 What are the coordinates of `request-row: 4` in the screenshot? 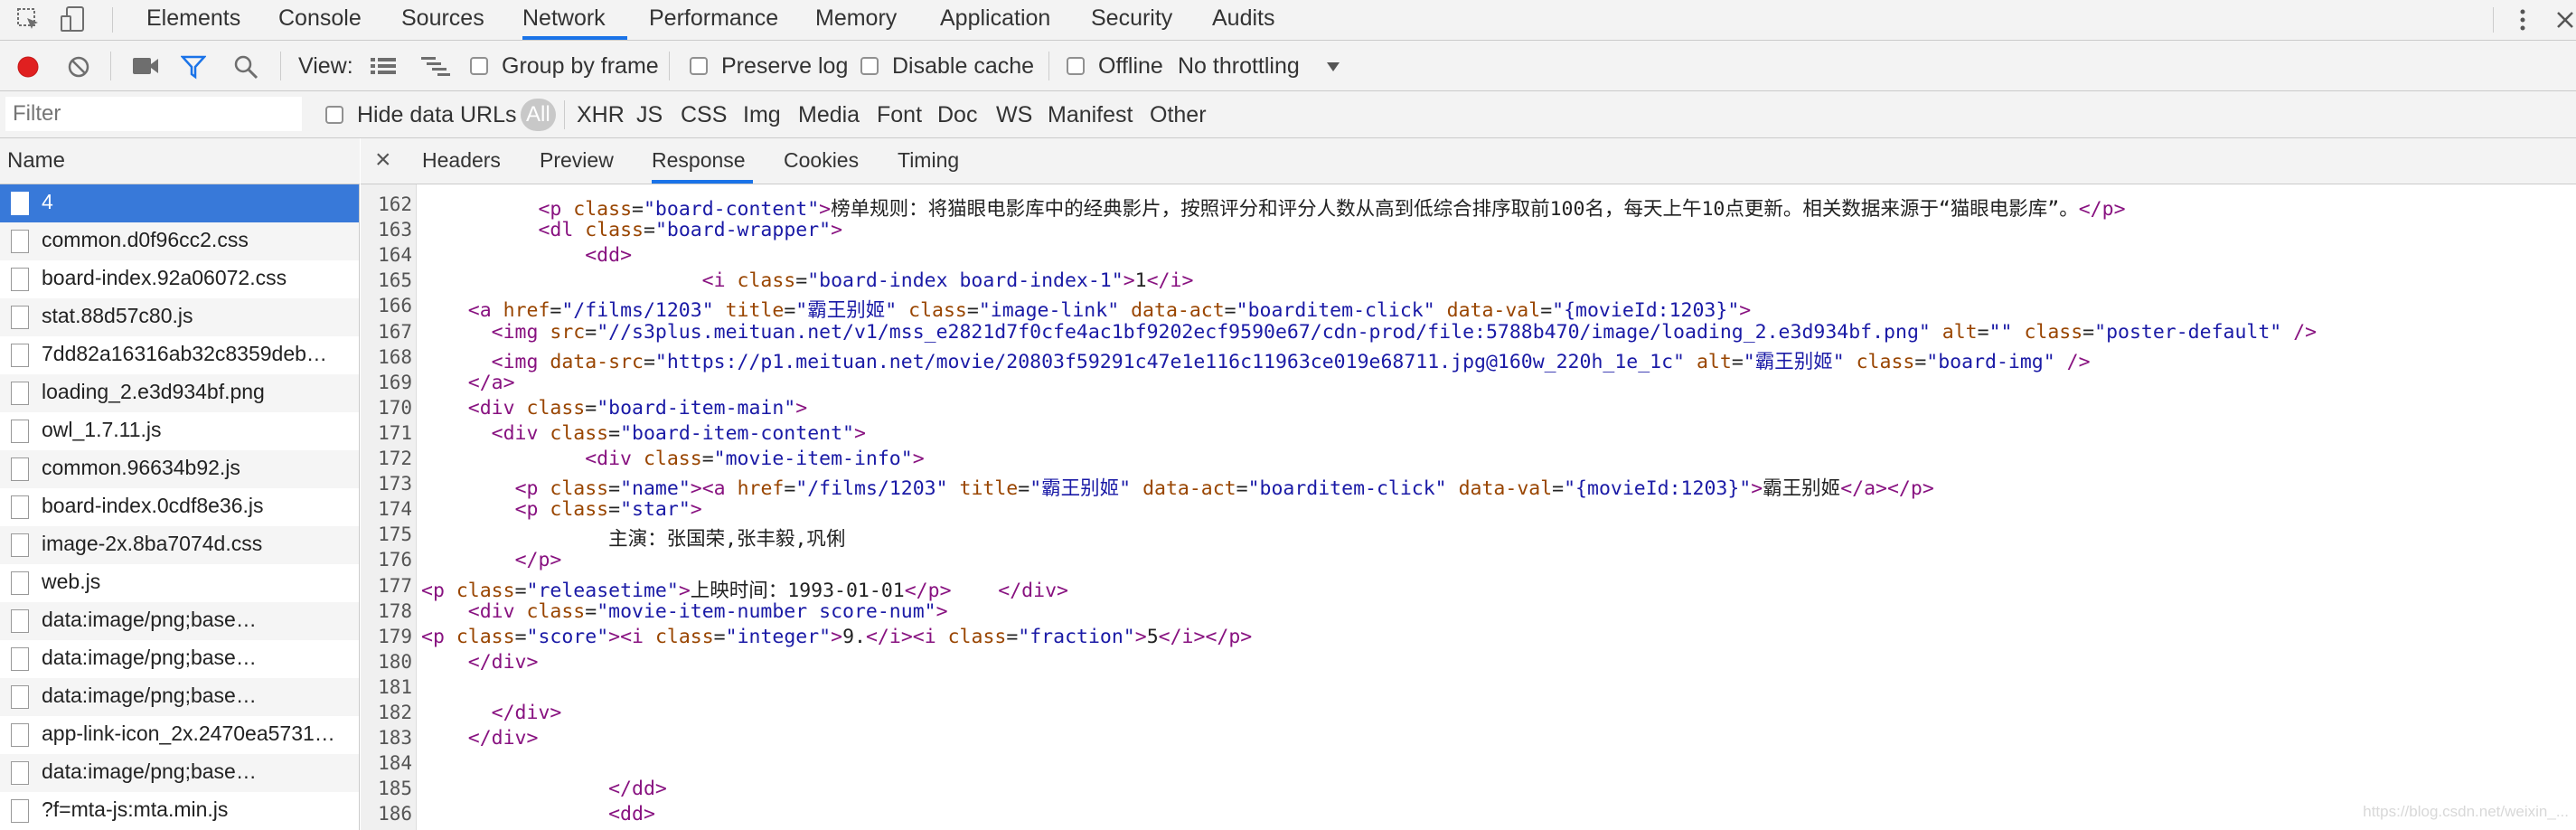 It's located at (180, 203).